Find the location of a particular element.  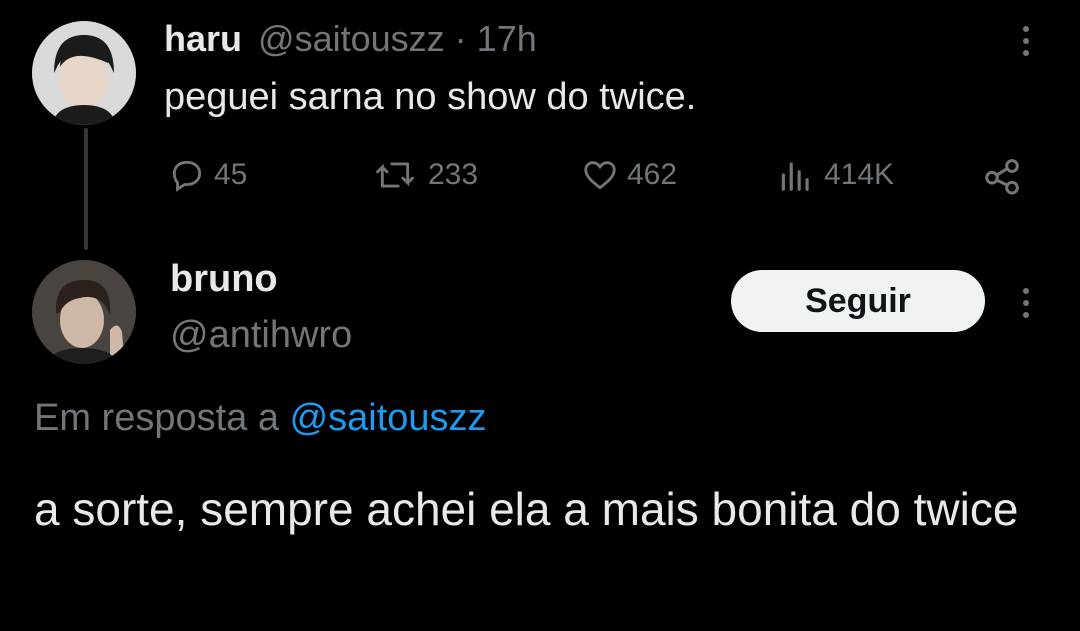

thread-line is located at coordinates (86, 189).